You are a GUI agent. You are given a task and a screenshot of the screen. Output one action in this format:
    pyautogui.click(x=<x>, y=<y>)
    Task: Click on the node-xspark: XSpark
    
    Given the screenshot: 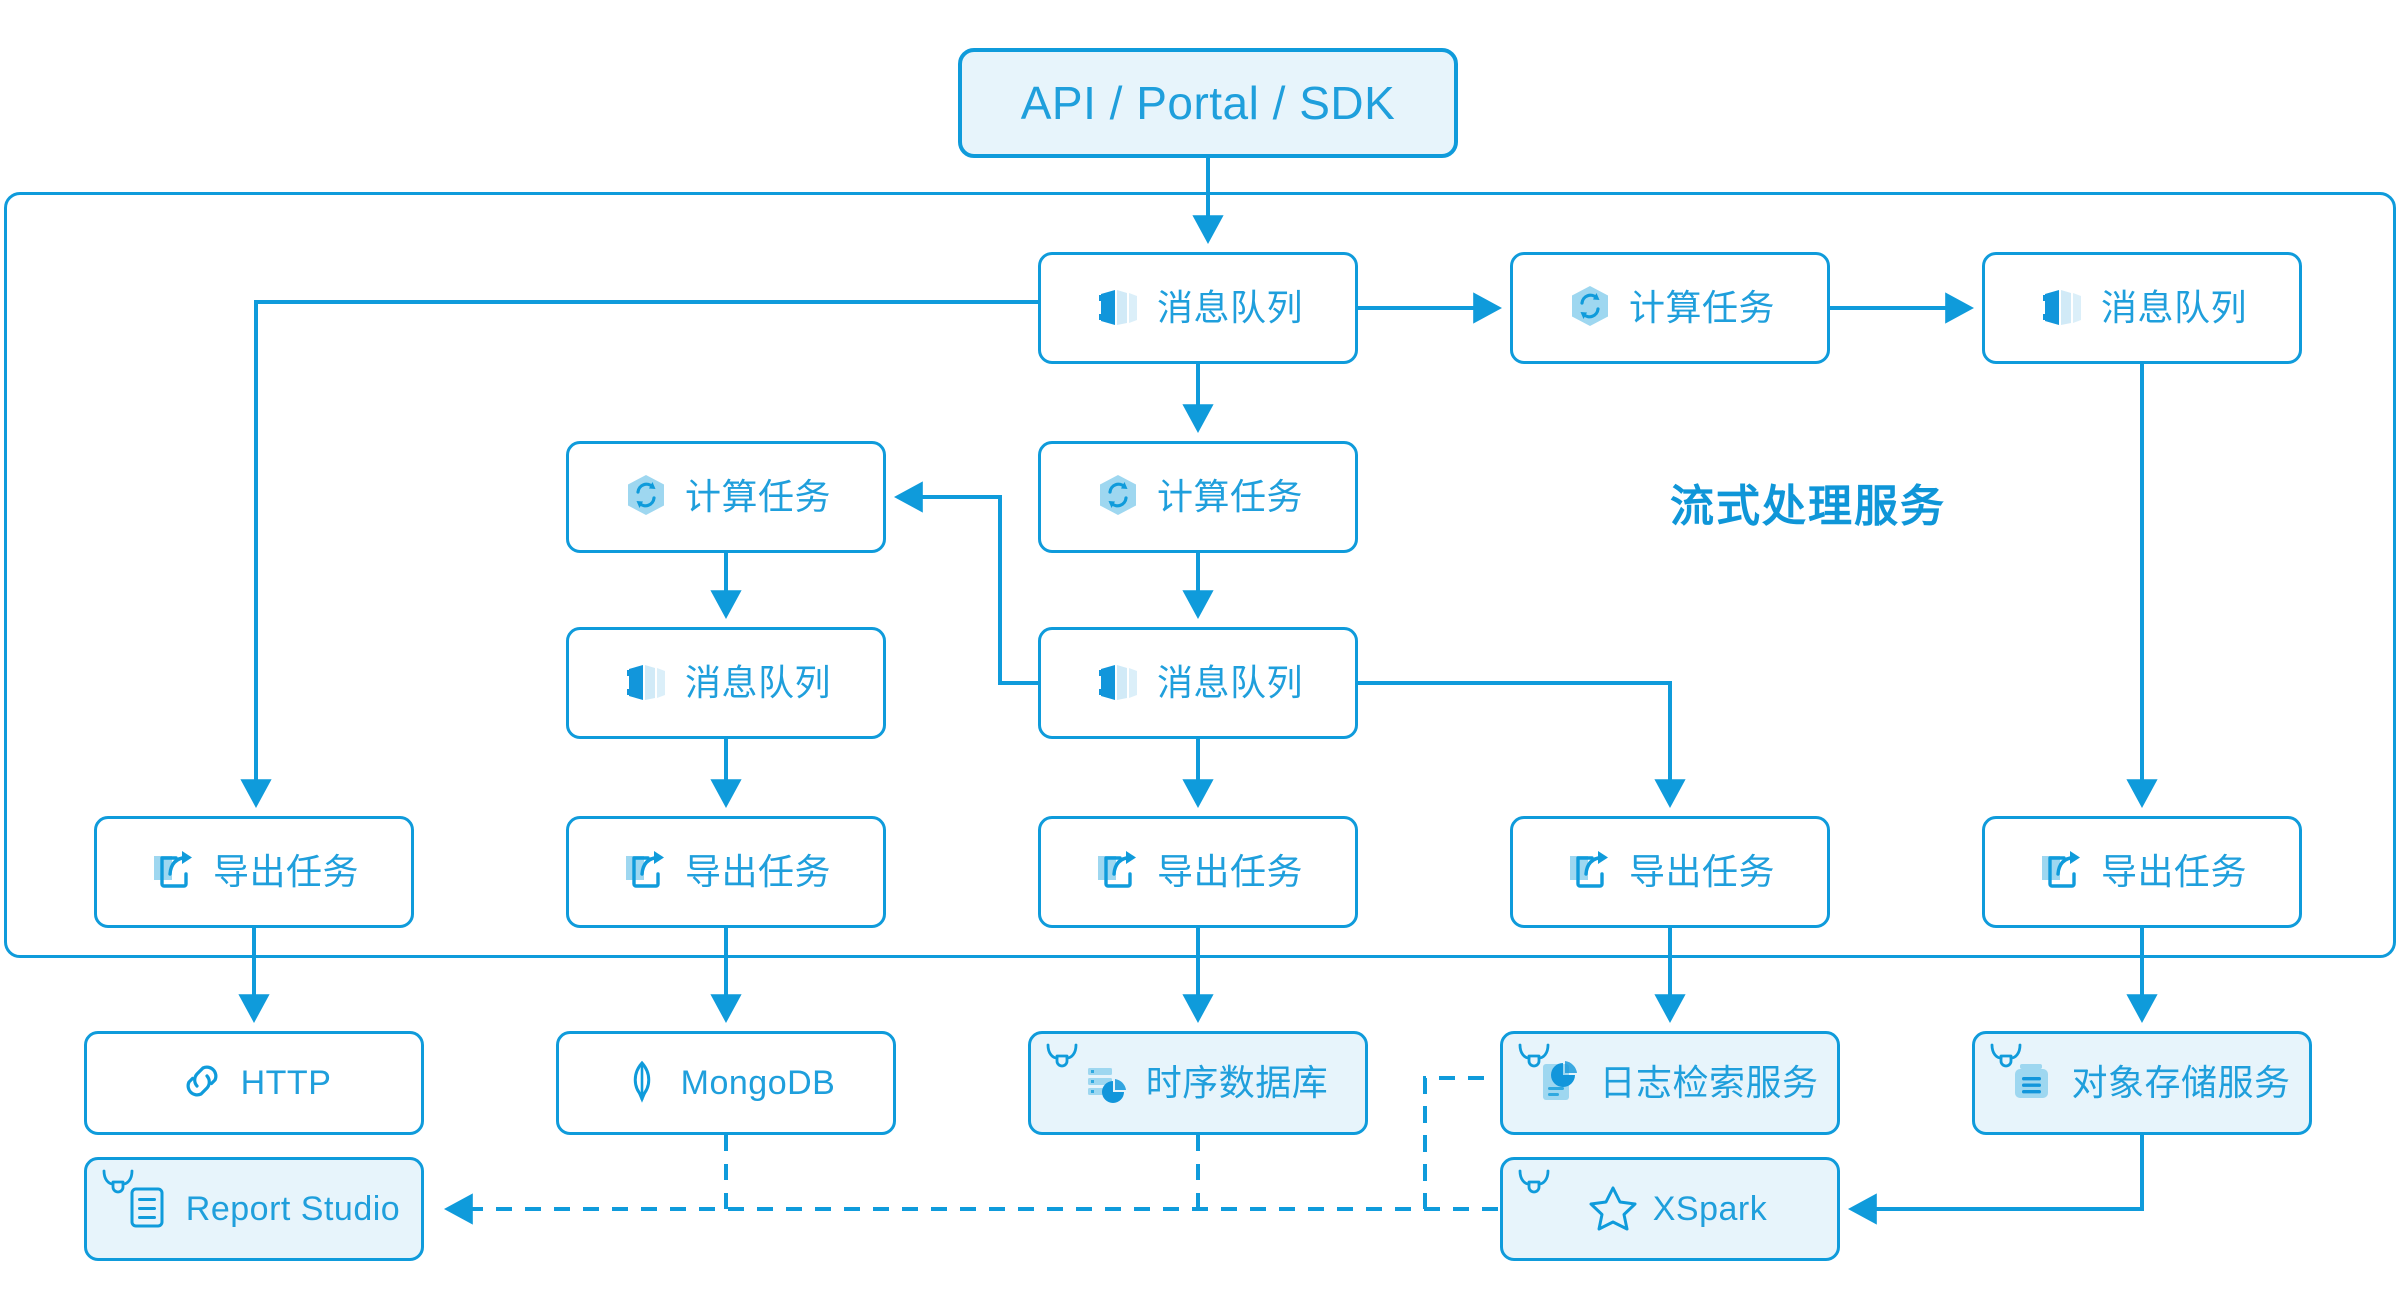 What is the action you would take?
    pyautogui.click(x=1670, y=1209)
    